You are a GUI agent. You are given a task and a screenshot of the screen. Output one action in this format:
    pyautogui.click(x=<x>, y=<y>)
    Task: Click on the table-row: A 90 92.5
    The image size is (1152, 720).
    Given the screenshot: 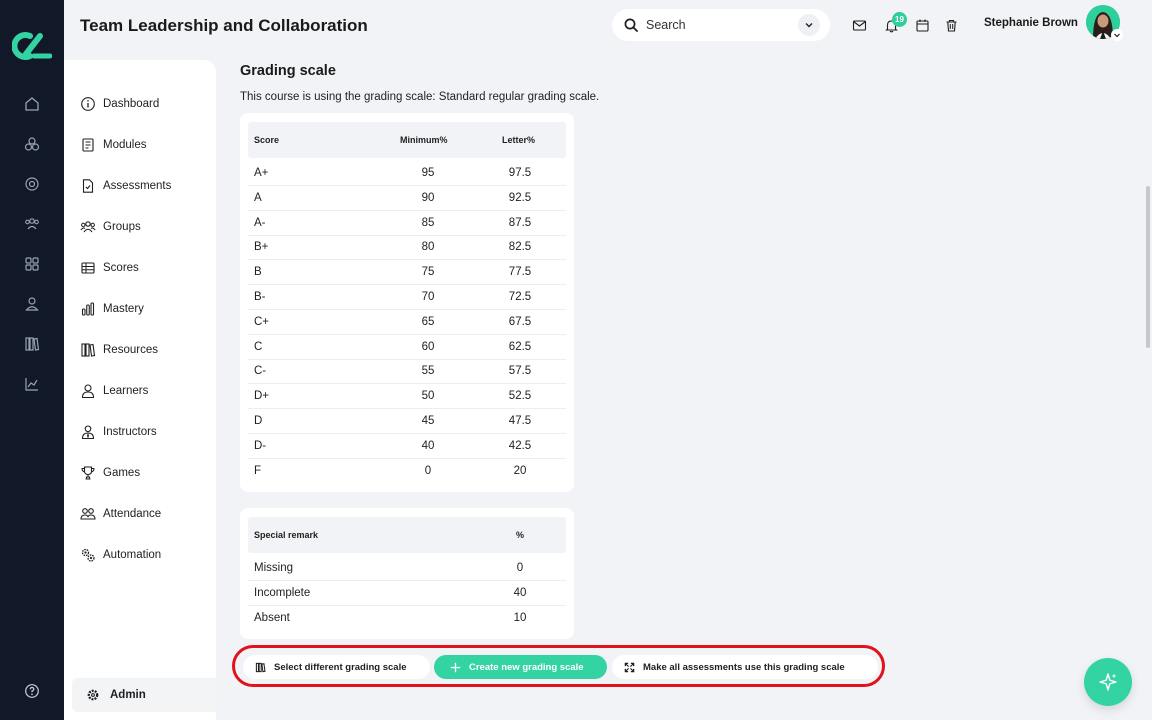 What is the action you would take?
    pyautogui.click(x=407, y=198)
    